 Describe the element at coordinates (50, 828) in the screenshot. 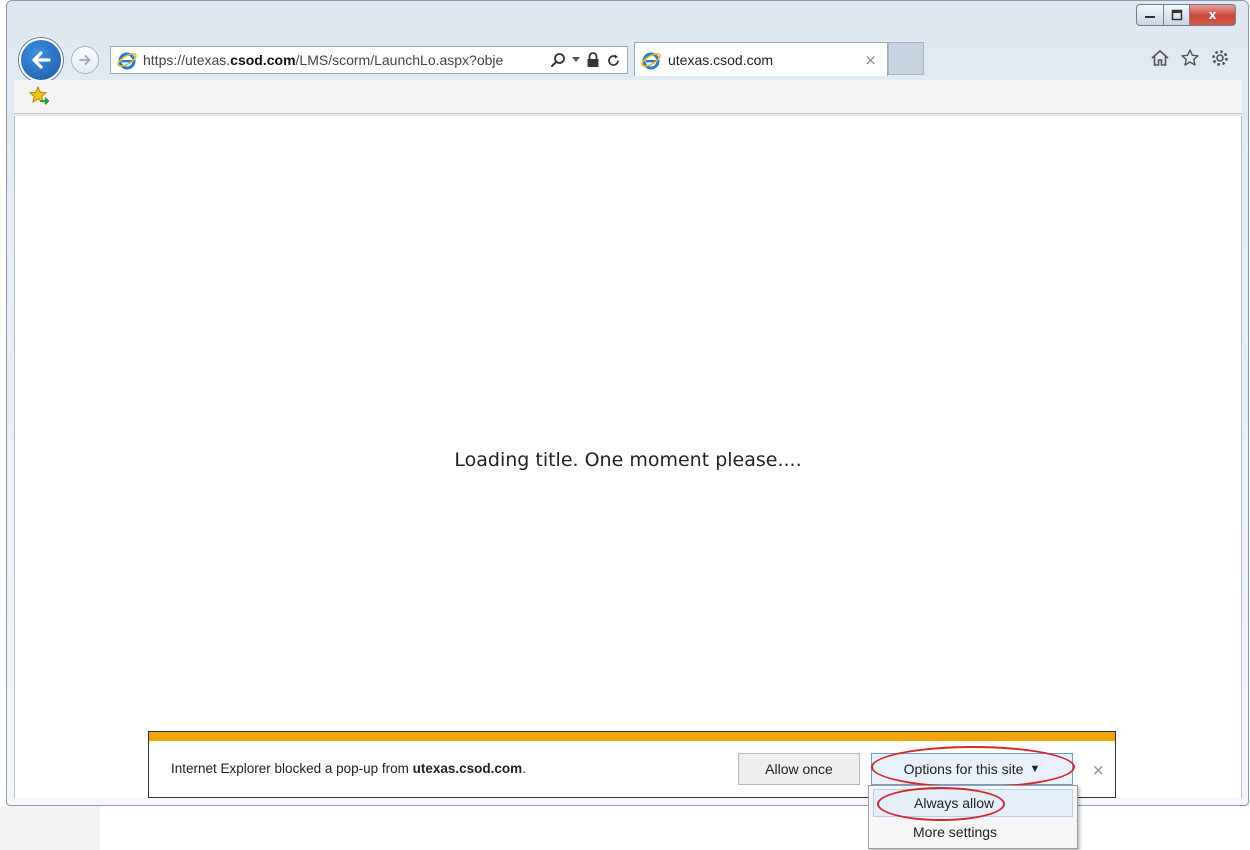

I see `desktop-background` at that location.